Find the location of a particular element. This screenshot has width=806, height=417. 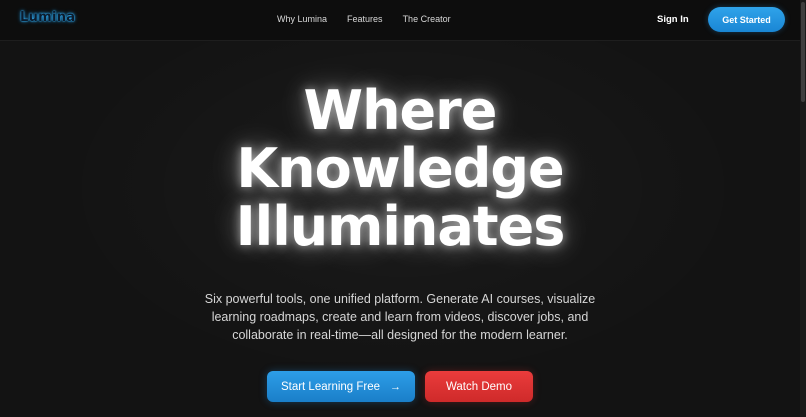

watch-demo-label: Watch Demo is located at coordinates (479, 386).